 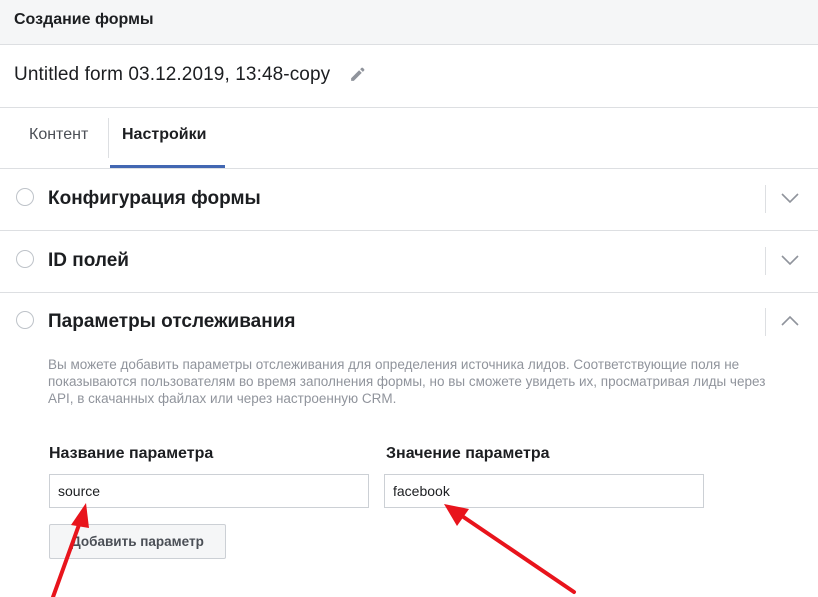 I want to click on pencil-icon, so click(x=357, y=74).